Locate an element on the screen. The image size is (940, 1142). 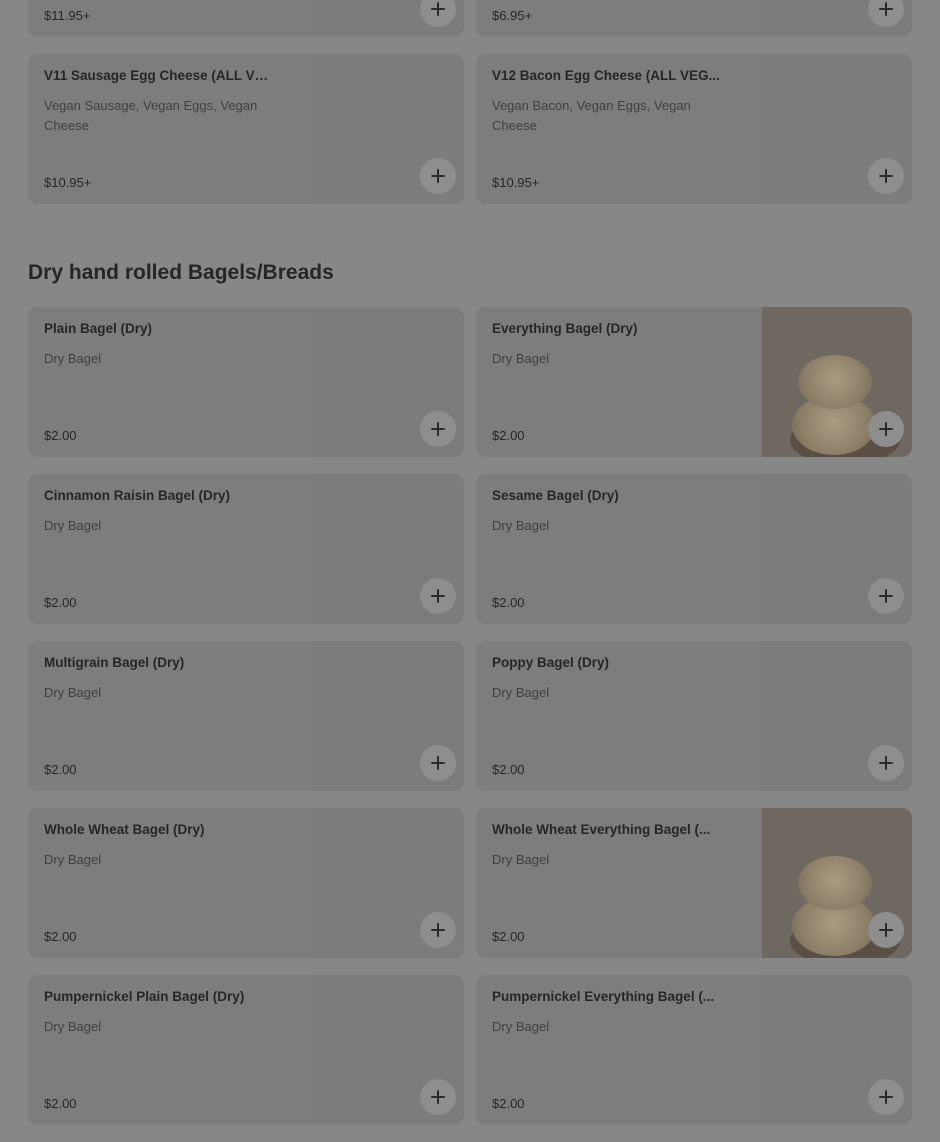
item-price: $11.95+ is located at coordinates (67, 15).